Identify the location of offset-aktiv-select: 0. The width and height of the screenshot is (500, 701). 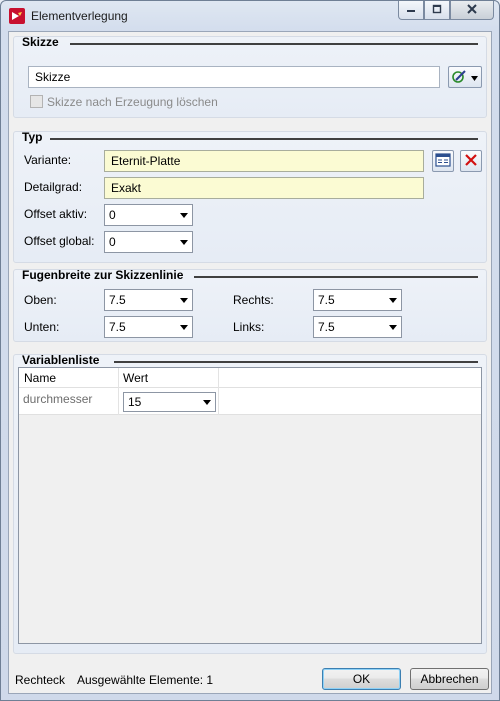
(148, 215).